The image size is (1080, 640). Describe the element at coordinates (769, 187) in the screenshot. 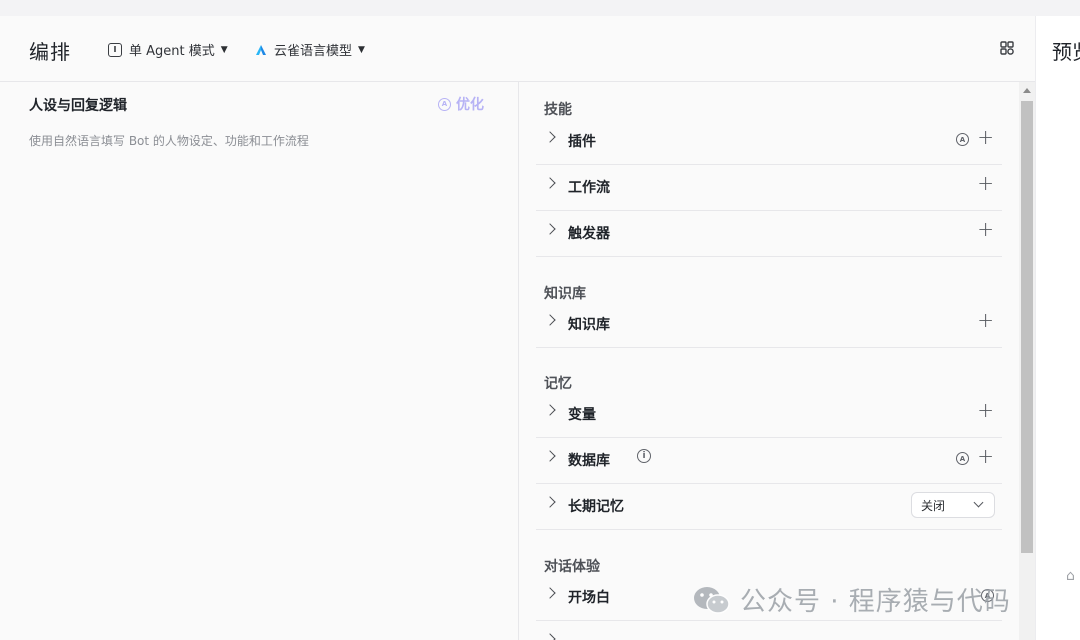

I see `skill-row-workflow: 工作流 +` at that location.